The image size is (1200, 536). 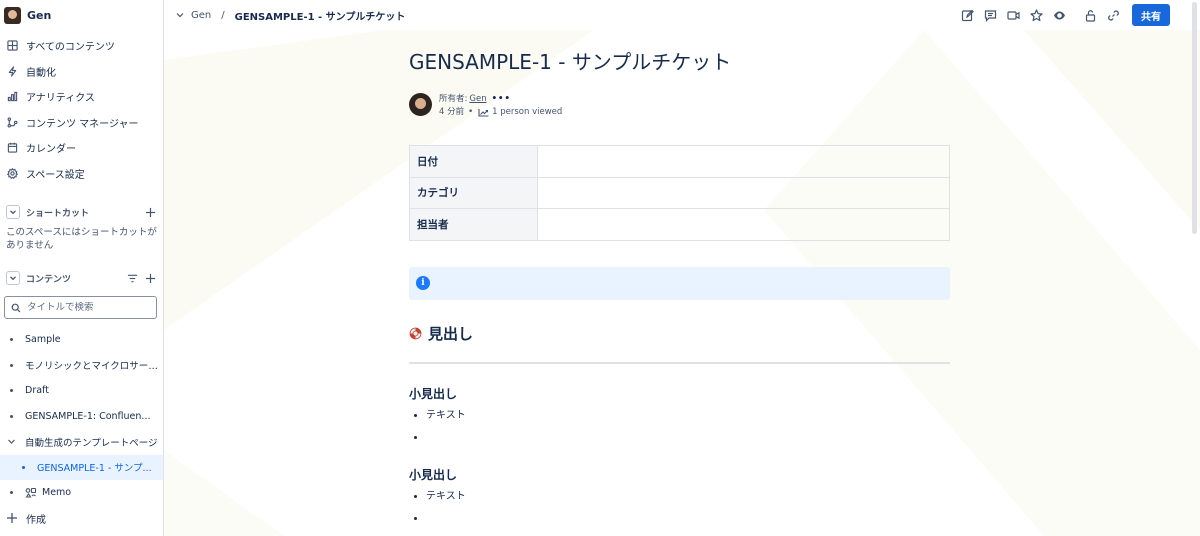 I want to click on grid-icon, so click(x=12, y=46).